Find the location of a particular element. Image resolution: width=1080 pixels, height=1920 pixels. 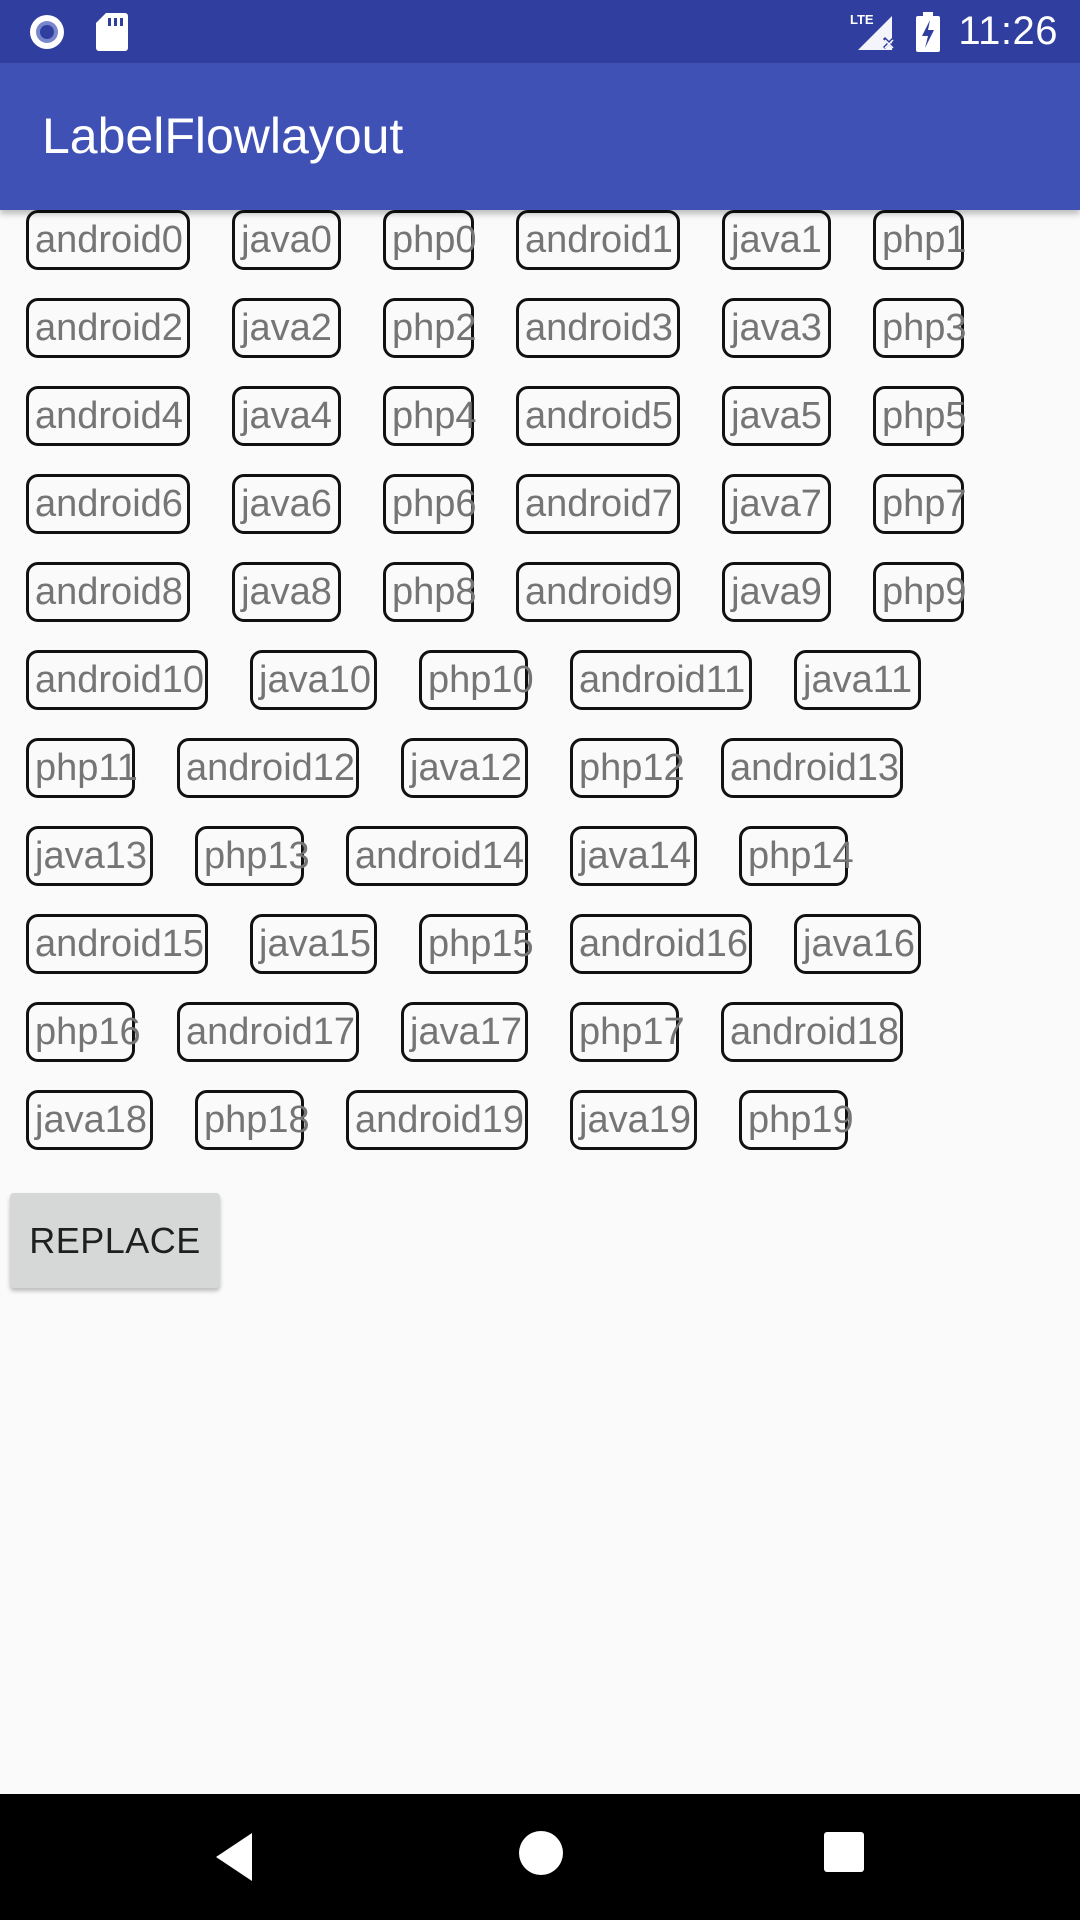

label-tag: java2 is located at coordinates (286, 328).